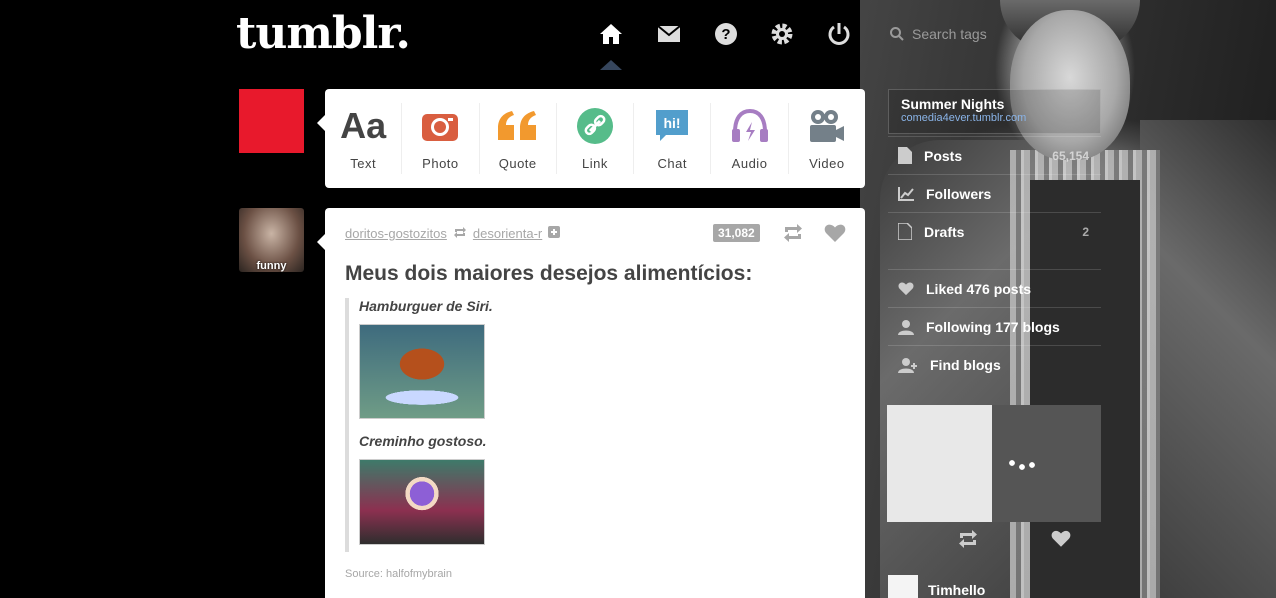  I want to click on help-icon: ?, so click(726, 34).